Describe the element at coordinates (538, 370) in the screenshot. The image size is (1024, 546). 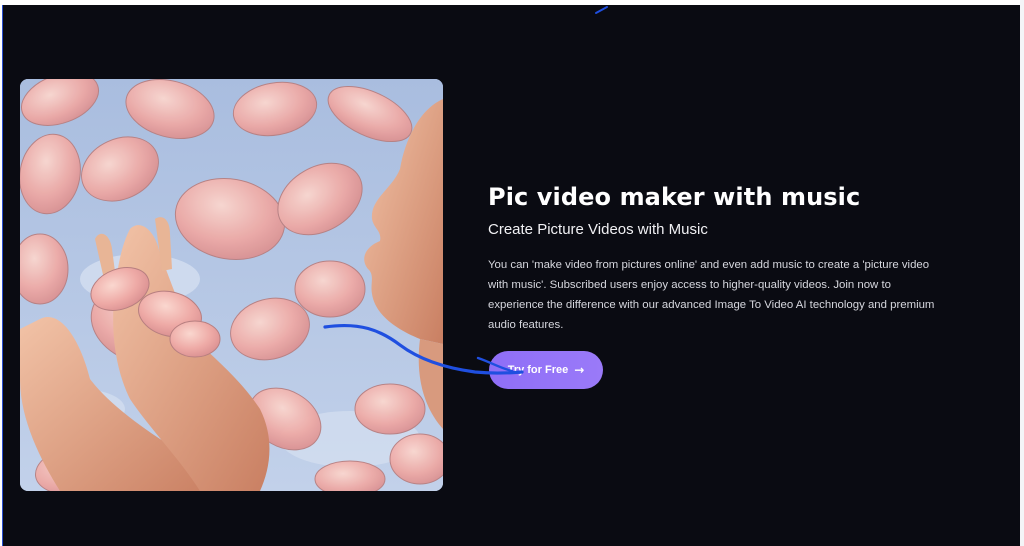
I see `cta-button-label: Try for Free` at that location.